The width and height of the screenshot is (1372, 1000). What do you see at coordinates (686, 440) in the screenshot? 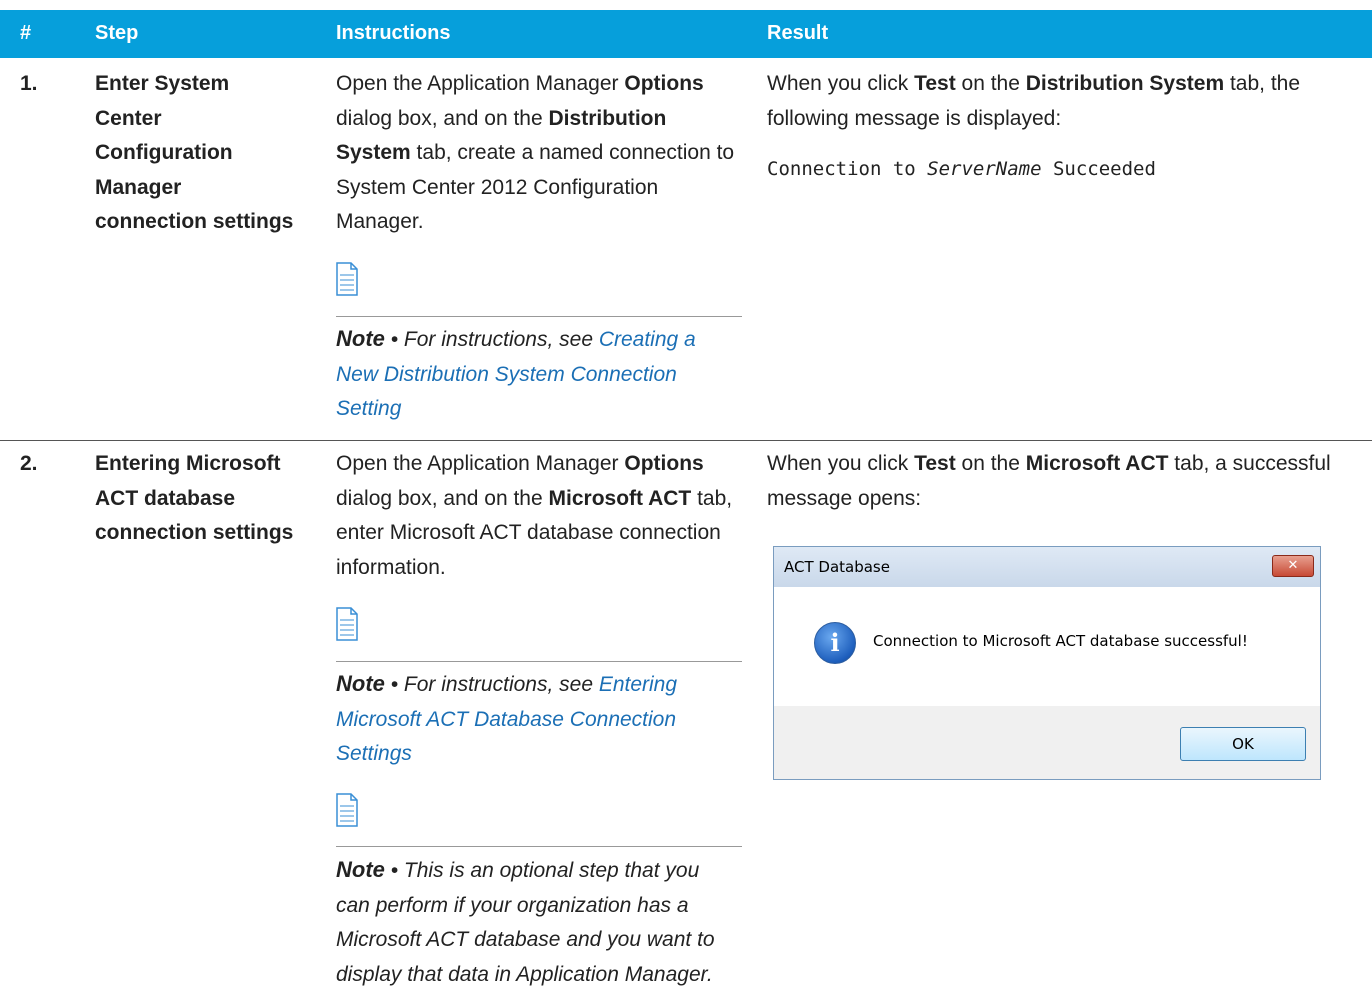
I see `row-divider` at bounding box center [686, 440].